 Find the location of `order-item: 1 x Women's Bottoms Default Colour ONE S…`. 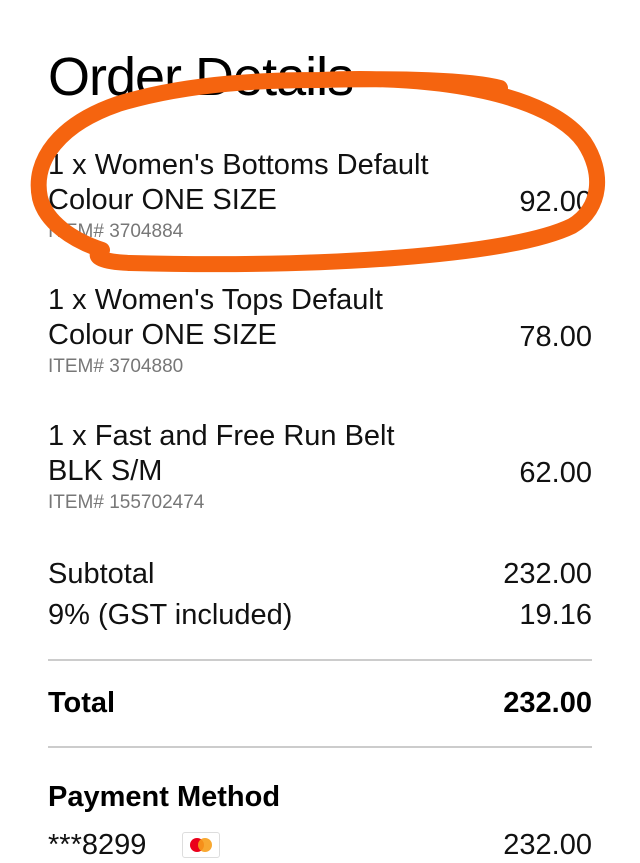

order-item: 1 x Women's Bottoms Default Colour ONE S… is located at coordinates (320, 196).